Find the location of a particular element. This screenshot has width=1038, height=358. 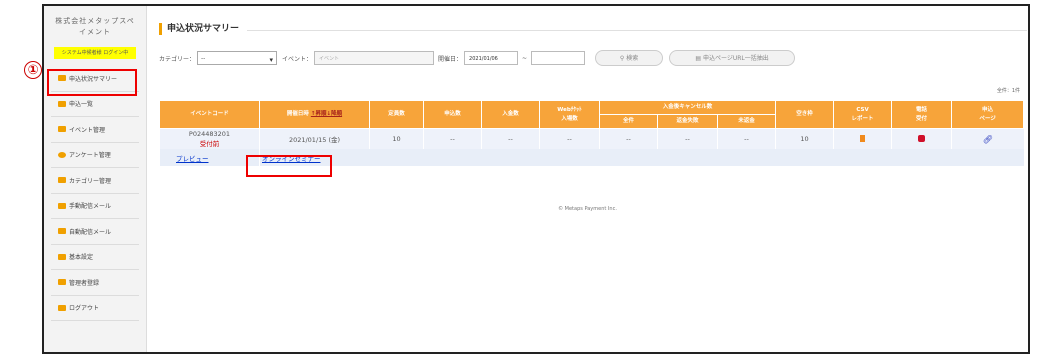

sidebar-item-survey: アンケート管理 is located at coordinates (95, 155).